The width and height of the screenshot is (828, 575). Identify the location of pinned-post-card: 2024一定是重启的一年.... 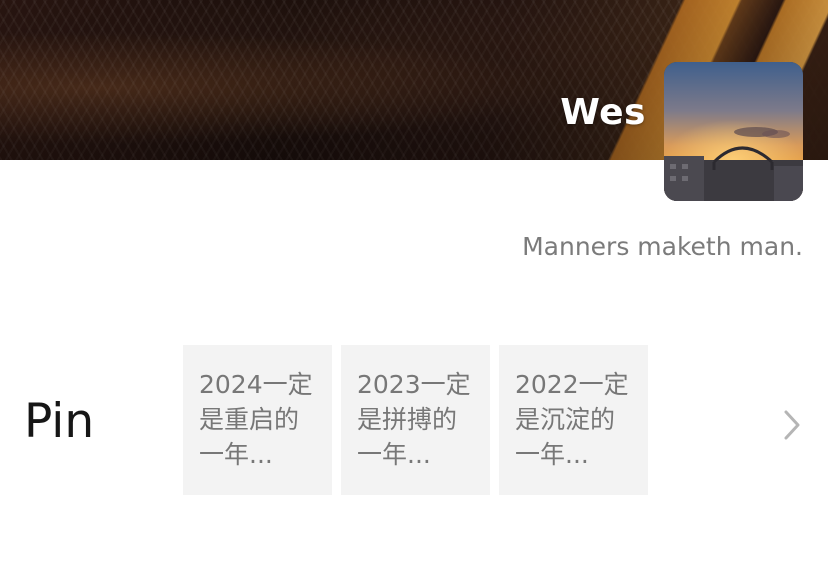
(257, 420).